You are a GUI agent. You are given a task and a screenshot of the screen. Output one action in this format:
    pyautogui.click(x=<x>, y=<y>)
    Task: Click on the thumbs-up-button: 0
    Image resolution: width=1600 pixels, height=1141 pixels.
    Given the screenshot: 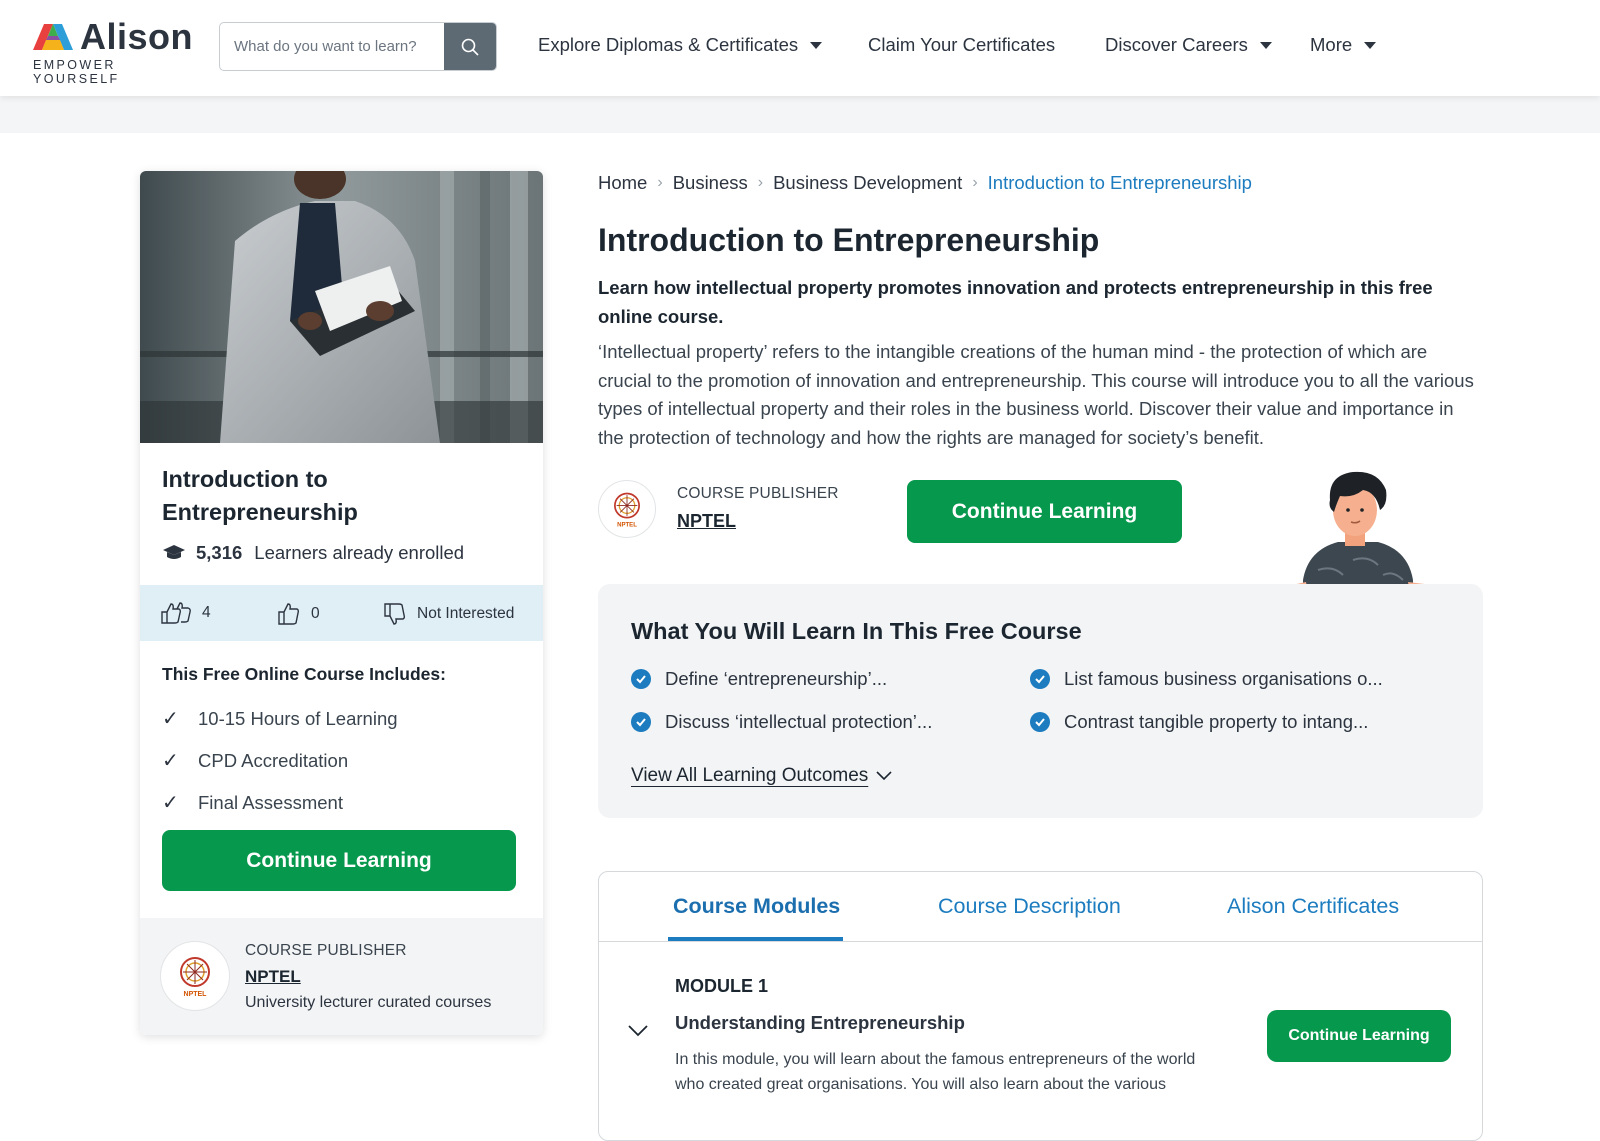 What is the action you would take?
    pyautogui.click(x=298, y=614)
    